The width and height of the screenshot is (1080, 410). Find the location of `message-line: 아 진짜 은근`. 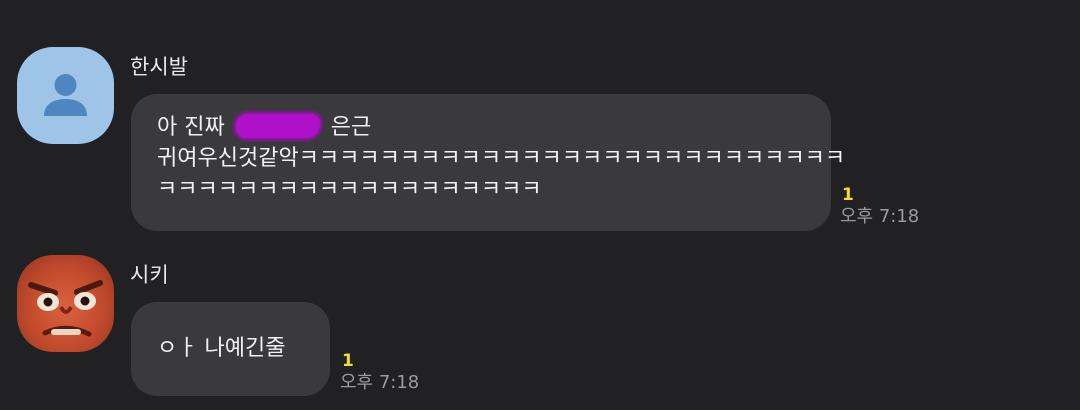

message-line: 아 진짜 은근 is located at coordinates (483, 127).